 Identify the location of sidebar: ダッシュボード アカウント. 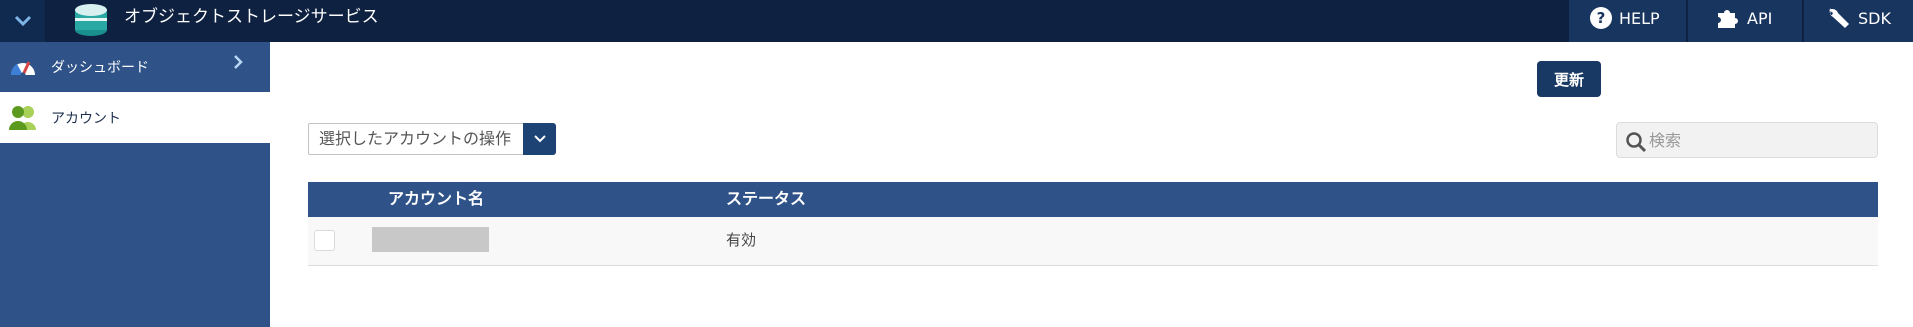
(135, 184).